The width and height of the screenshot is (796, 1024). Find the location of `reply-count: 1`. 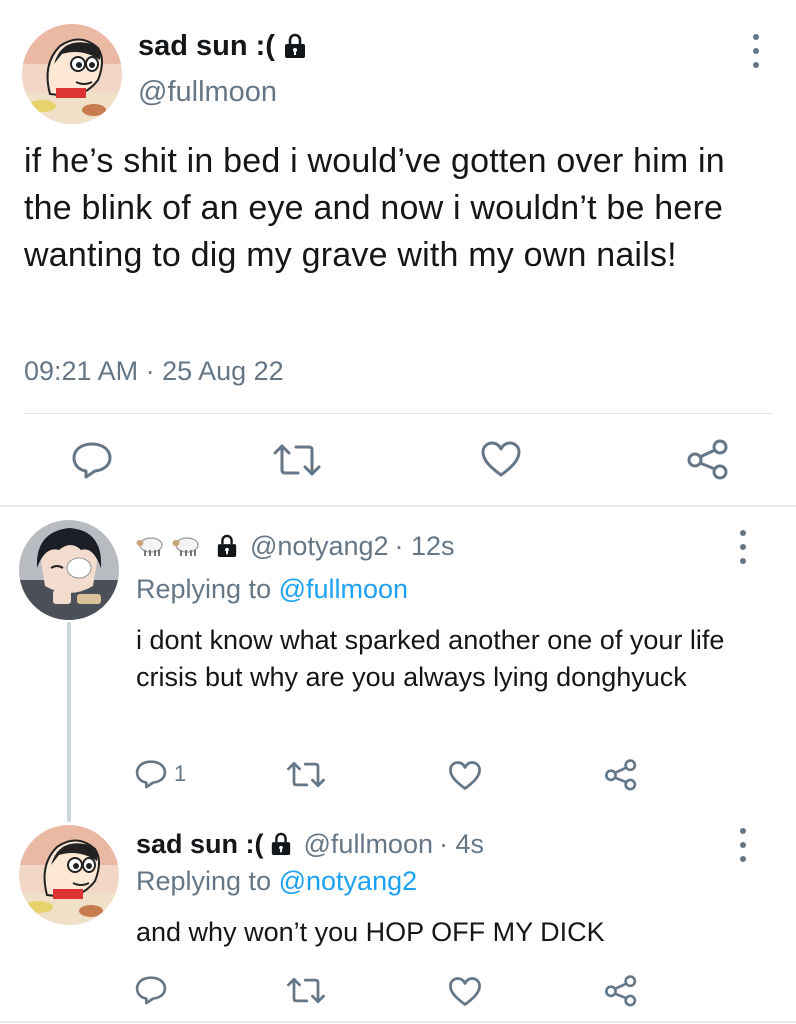

reply-count: 1 is located at coordinates (180, 773).